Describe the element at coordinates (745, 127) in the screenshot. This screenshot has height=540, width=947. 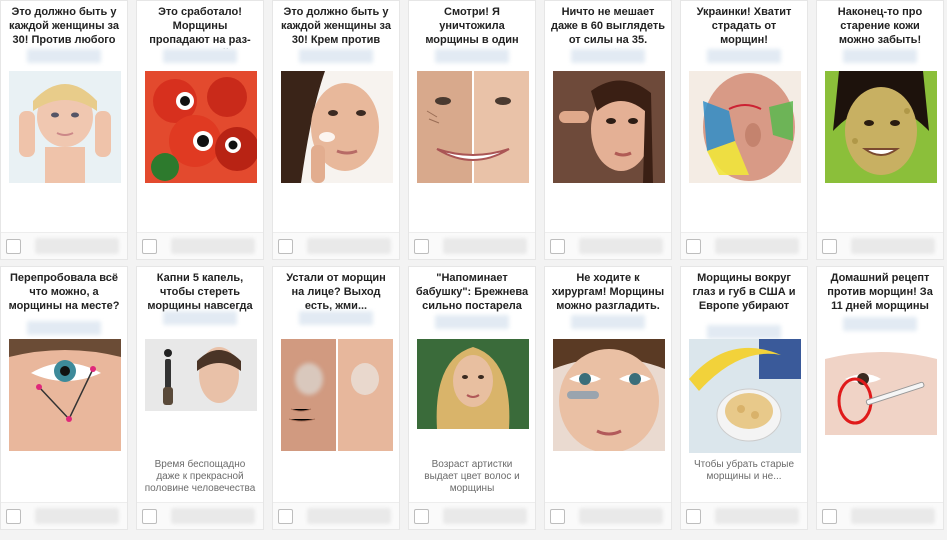
I see `face-zones-diagram-photo` at that location.